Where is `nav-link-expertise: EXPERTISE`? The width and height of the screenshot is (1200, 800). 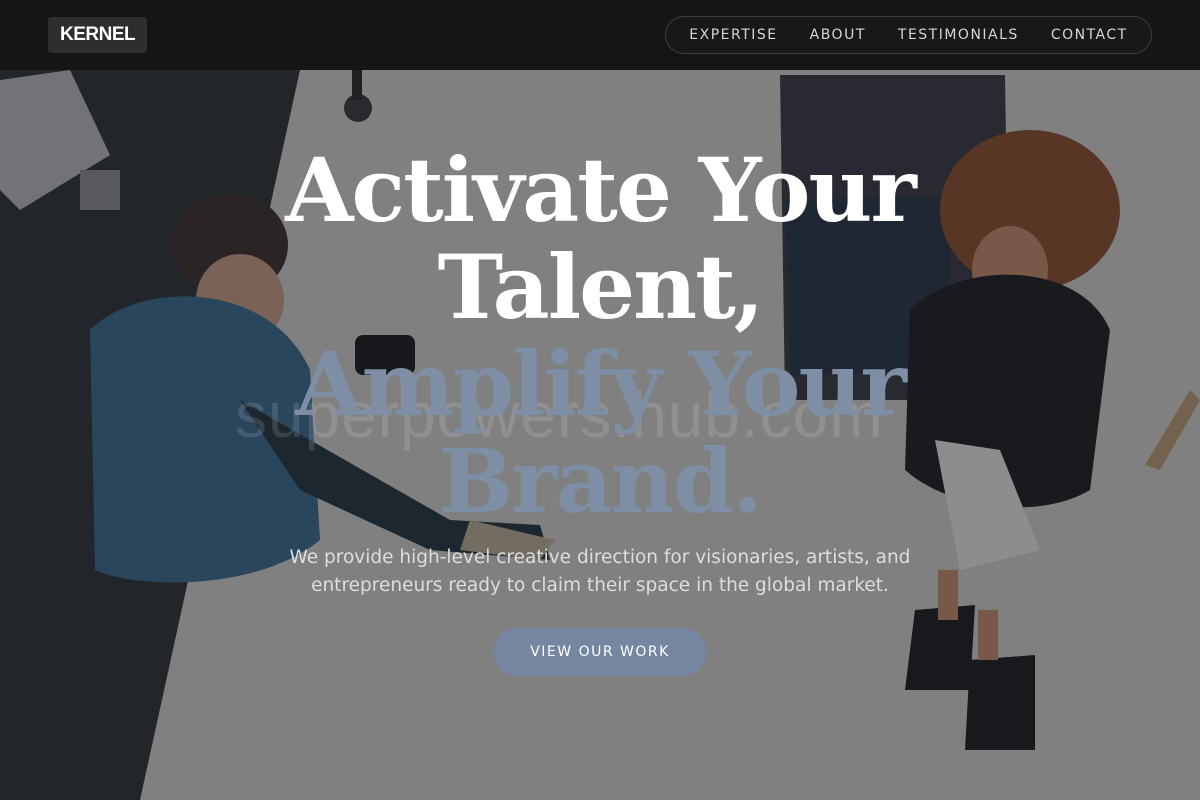
nav-link-expertise: EXPERTISE is located at coordinates (733, 35).